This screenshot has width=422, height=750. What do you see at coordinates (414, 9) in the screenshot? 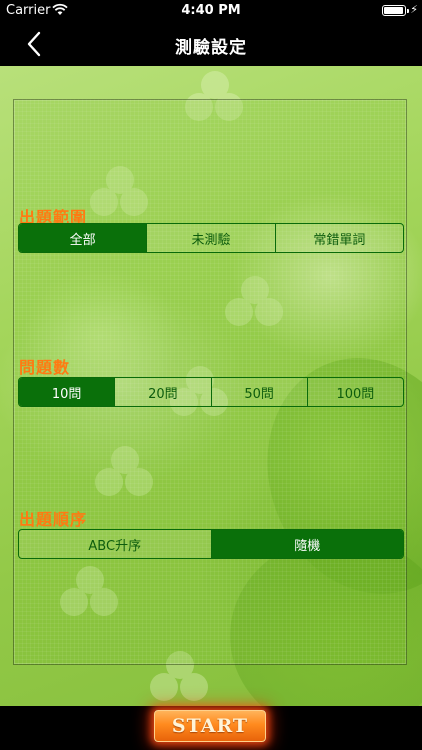
I see `bolt-icon: ⚡` at bounding box center [414, 9].